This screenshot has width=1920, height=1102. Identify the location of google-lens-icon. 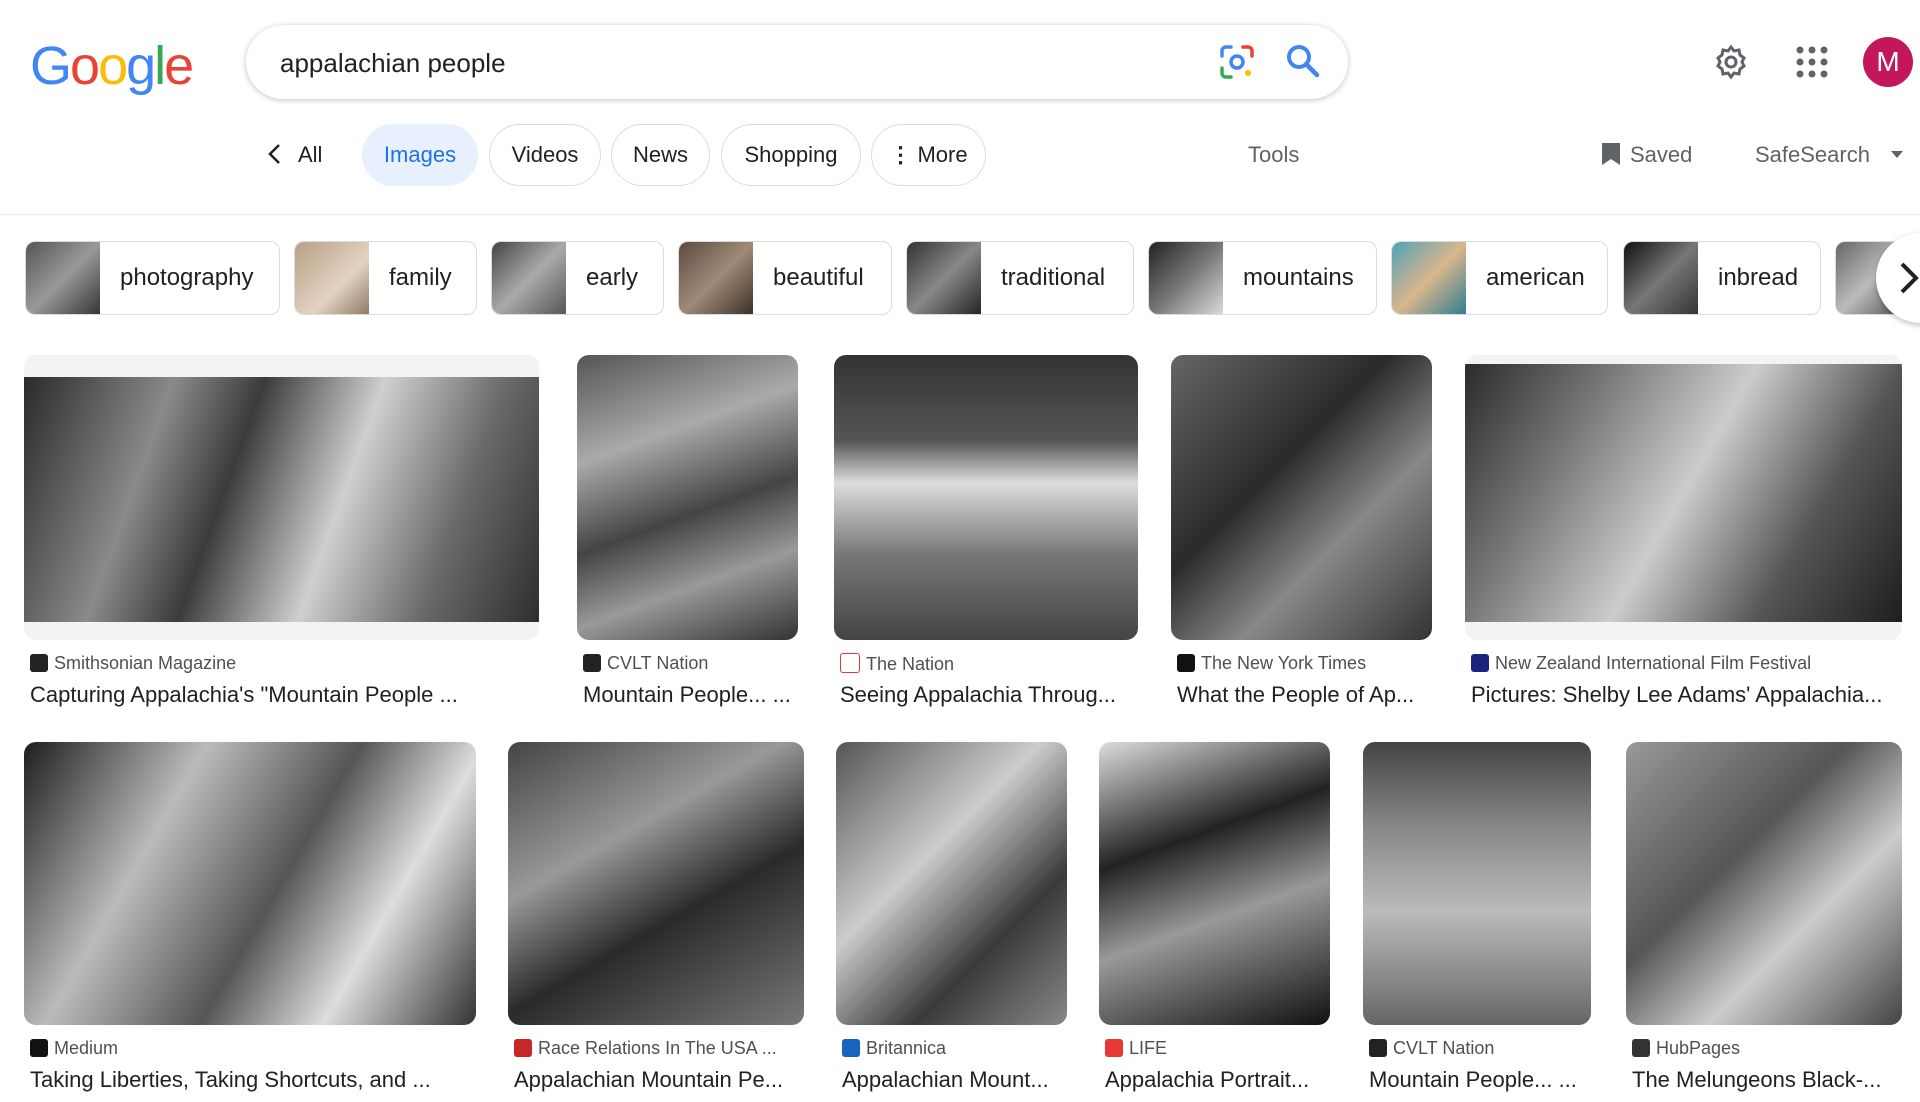
(1237, 62).